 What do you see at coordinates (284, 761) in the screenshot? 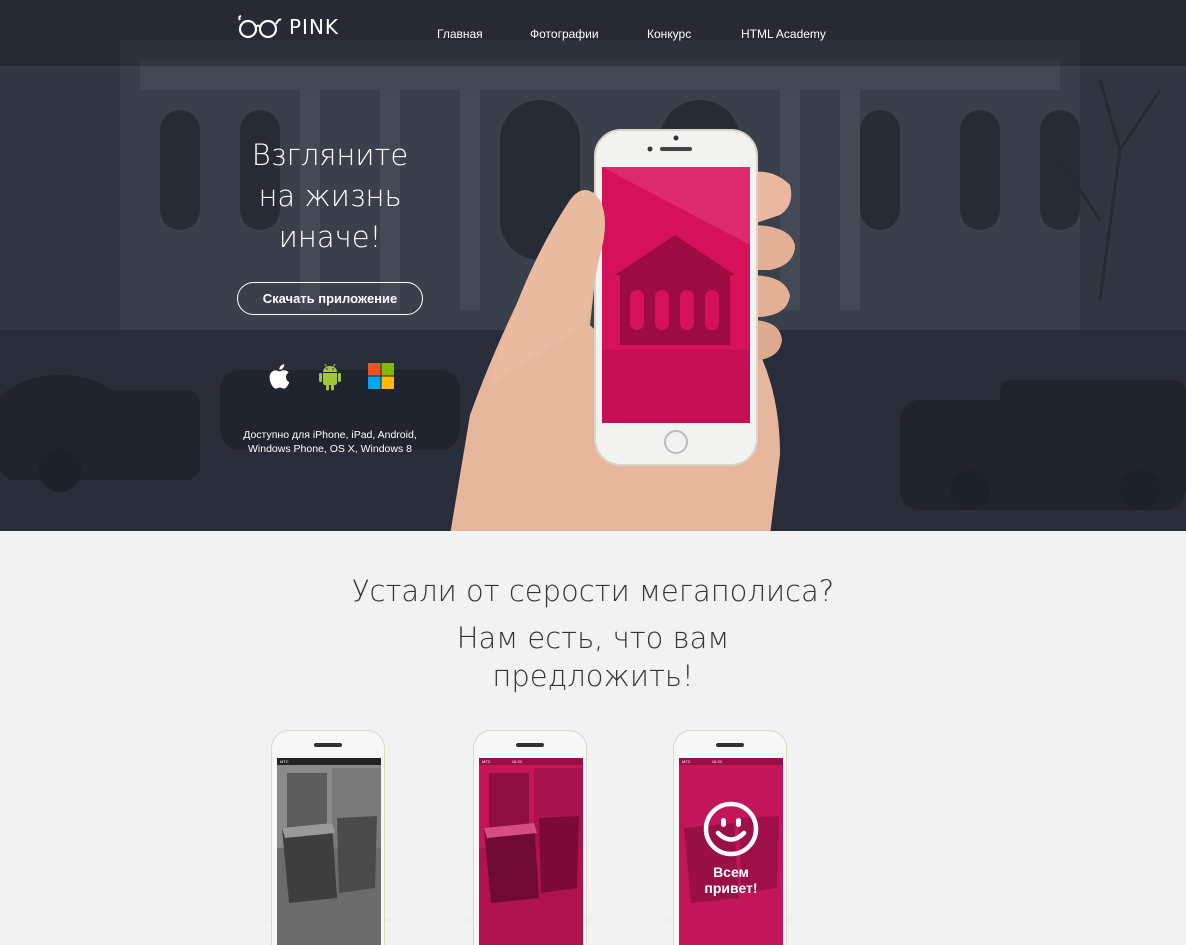
I see `phone-status-carrier: МТС` at bounding box center [284, 761].